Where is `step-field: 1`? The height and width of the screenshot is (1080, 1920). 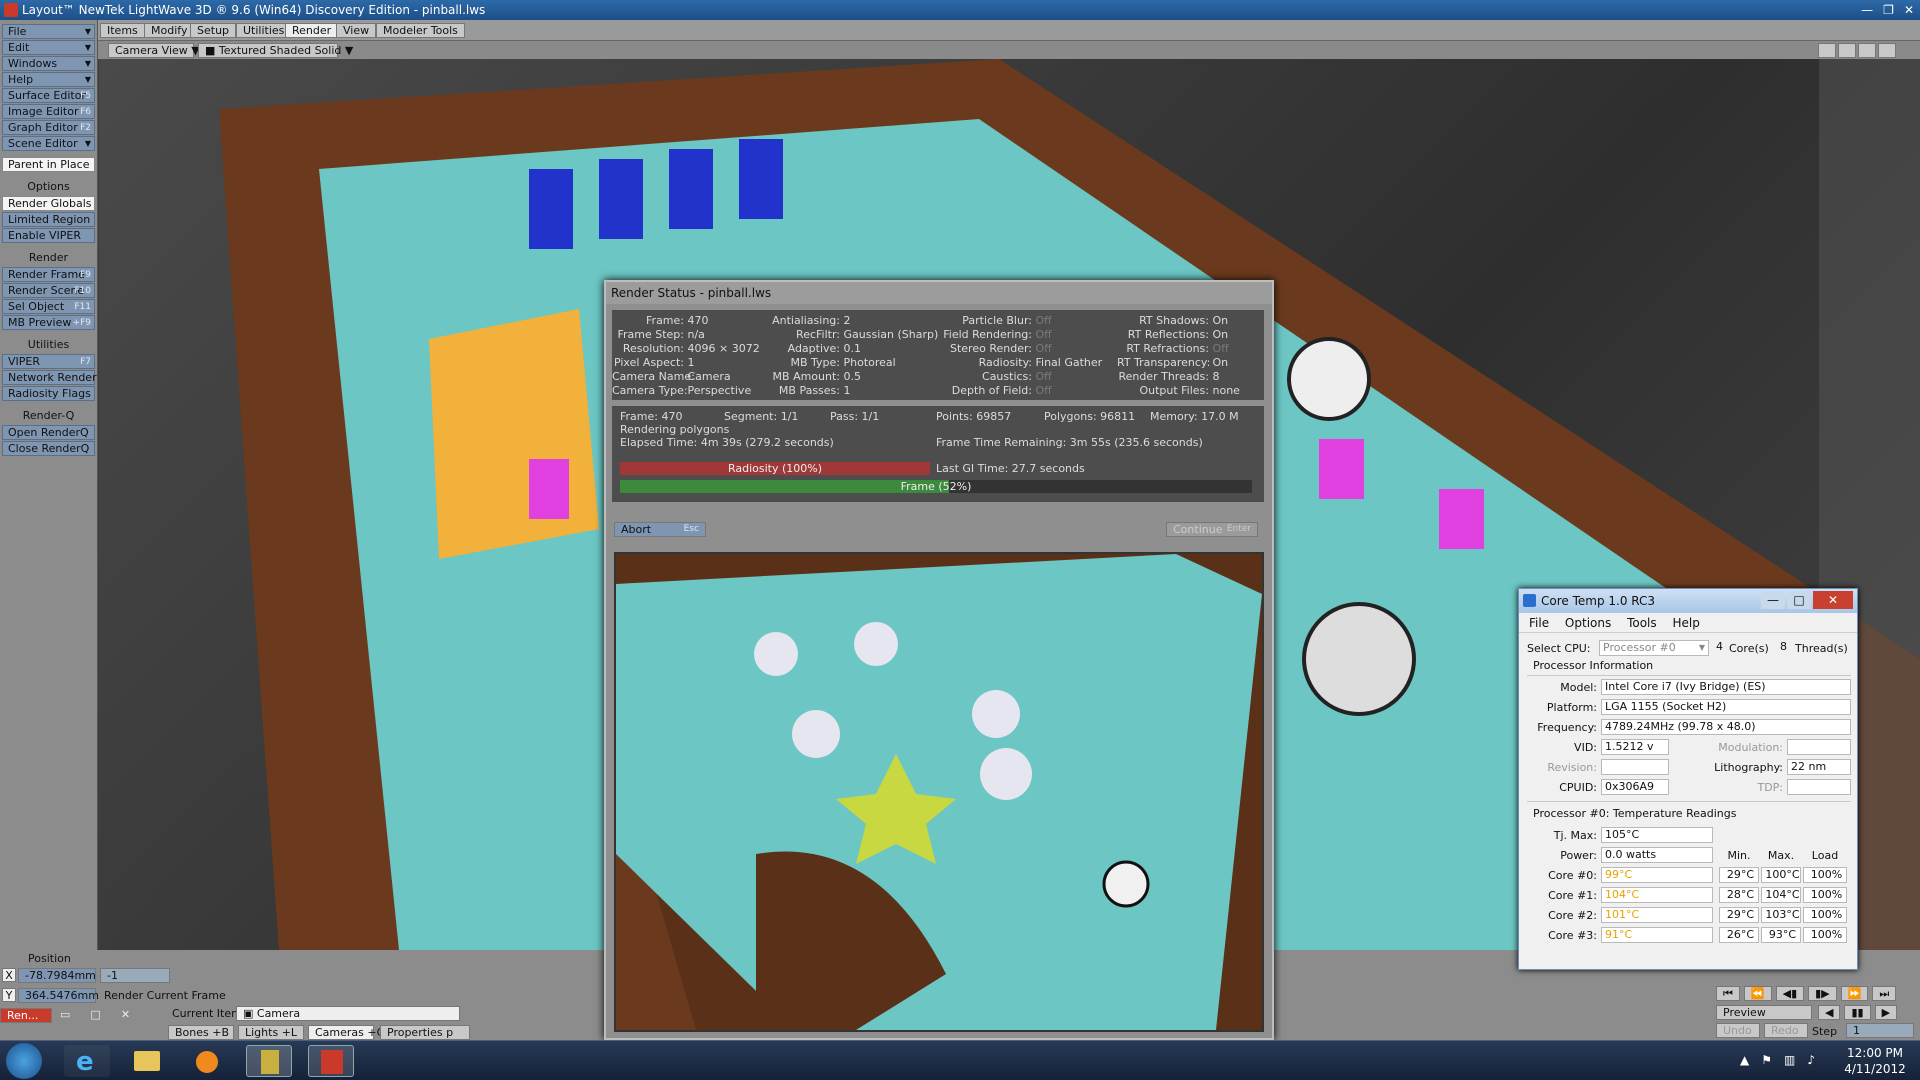 step-field: 1 is located at coordinates (1880, 1030).